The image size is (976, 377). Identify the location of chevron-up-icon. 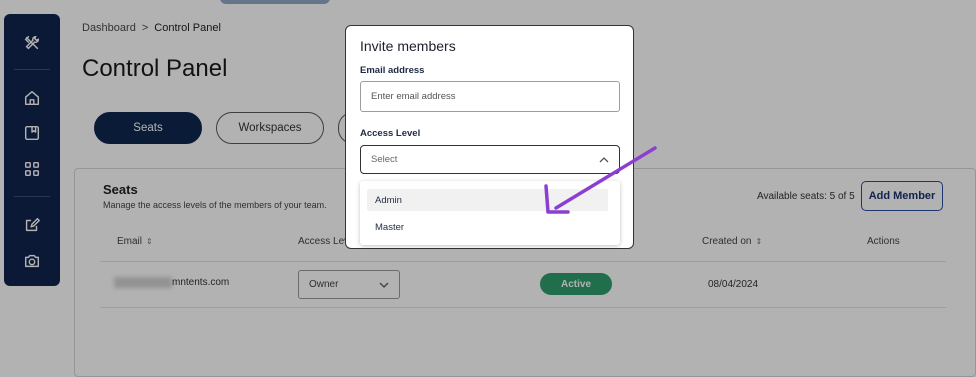
(604, 159).